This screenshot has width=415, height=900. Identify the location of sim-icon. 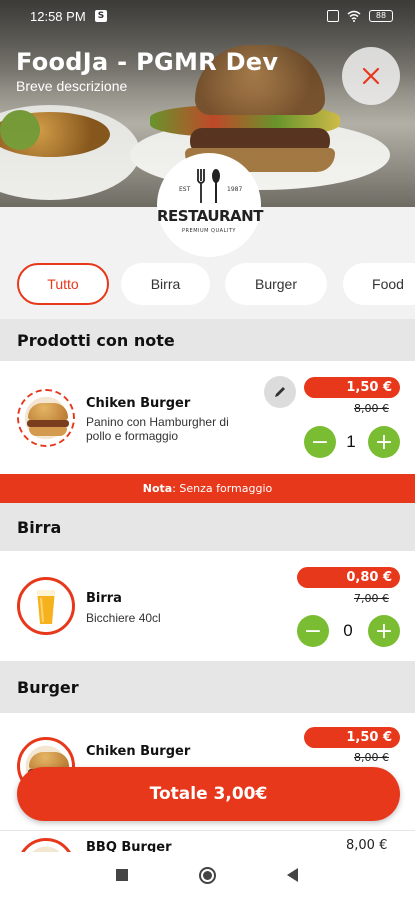
(333, 16).